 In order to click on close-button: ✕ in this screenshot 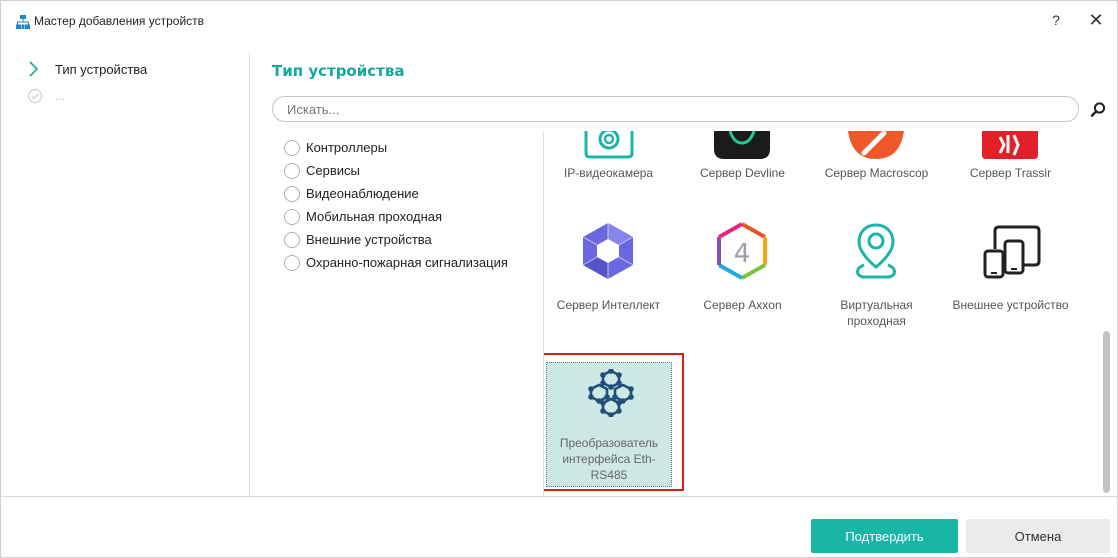, I will do `click(1096, 21)`.